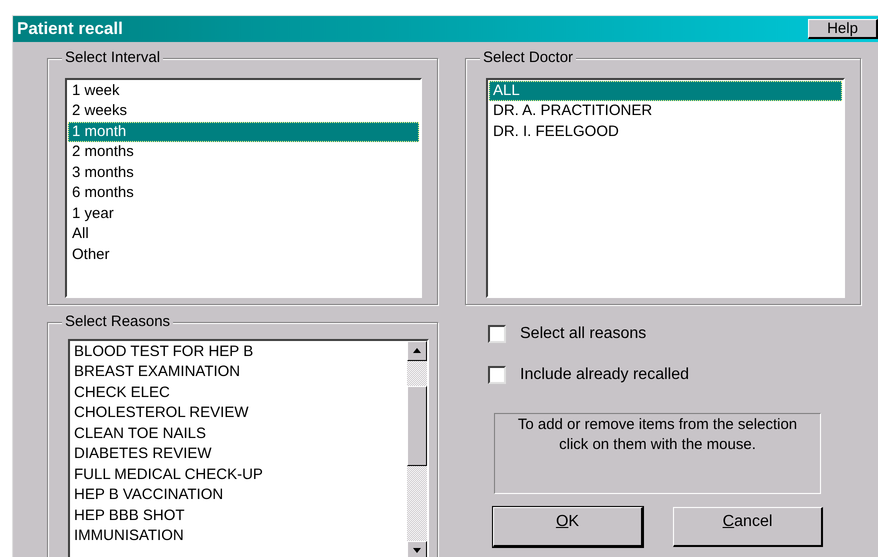 This screenshot has width=878, height=557. I want to click on list-item: HEP BBB SHOT, so click(238, 516).